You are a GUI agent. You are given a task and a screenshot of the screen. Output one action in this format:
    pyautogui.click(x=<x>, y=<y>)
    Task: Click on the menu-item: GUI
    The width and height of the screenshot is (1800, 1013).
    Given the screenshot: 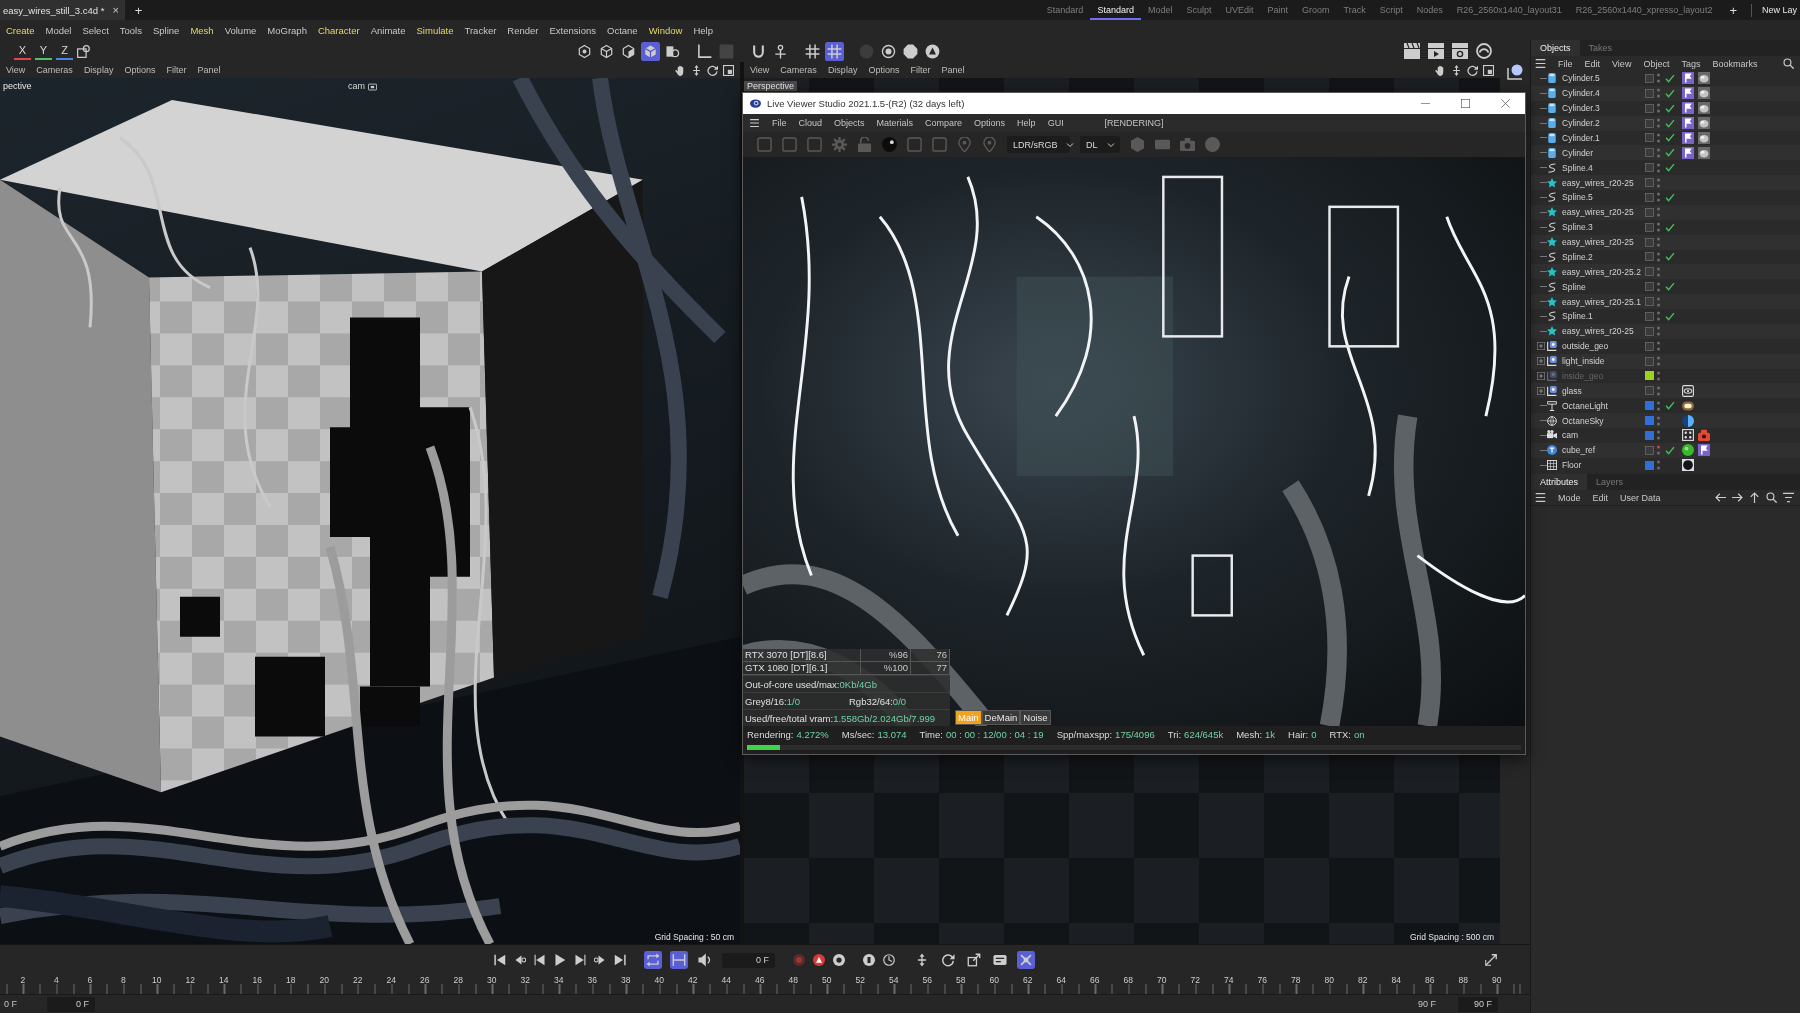 What is the action you would take?
    pyautogui.click(x=1055, y=123)
    